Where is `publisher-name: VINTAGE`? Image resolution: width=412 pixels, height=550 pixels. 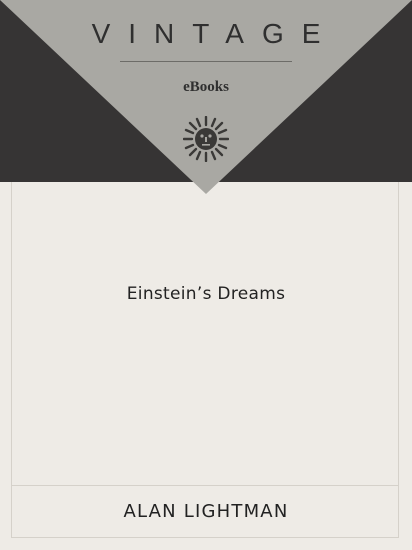
publisher-name: VINTAGE is located at coordinates (215, 33).